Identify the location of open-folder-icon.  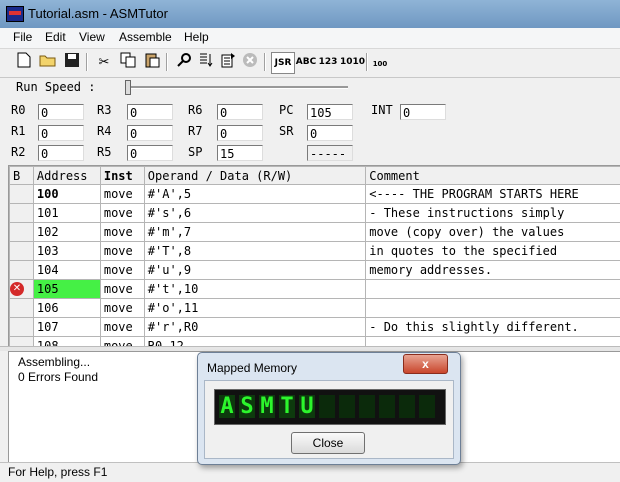
(48, 62).